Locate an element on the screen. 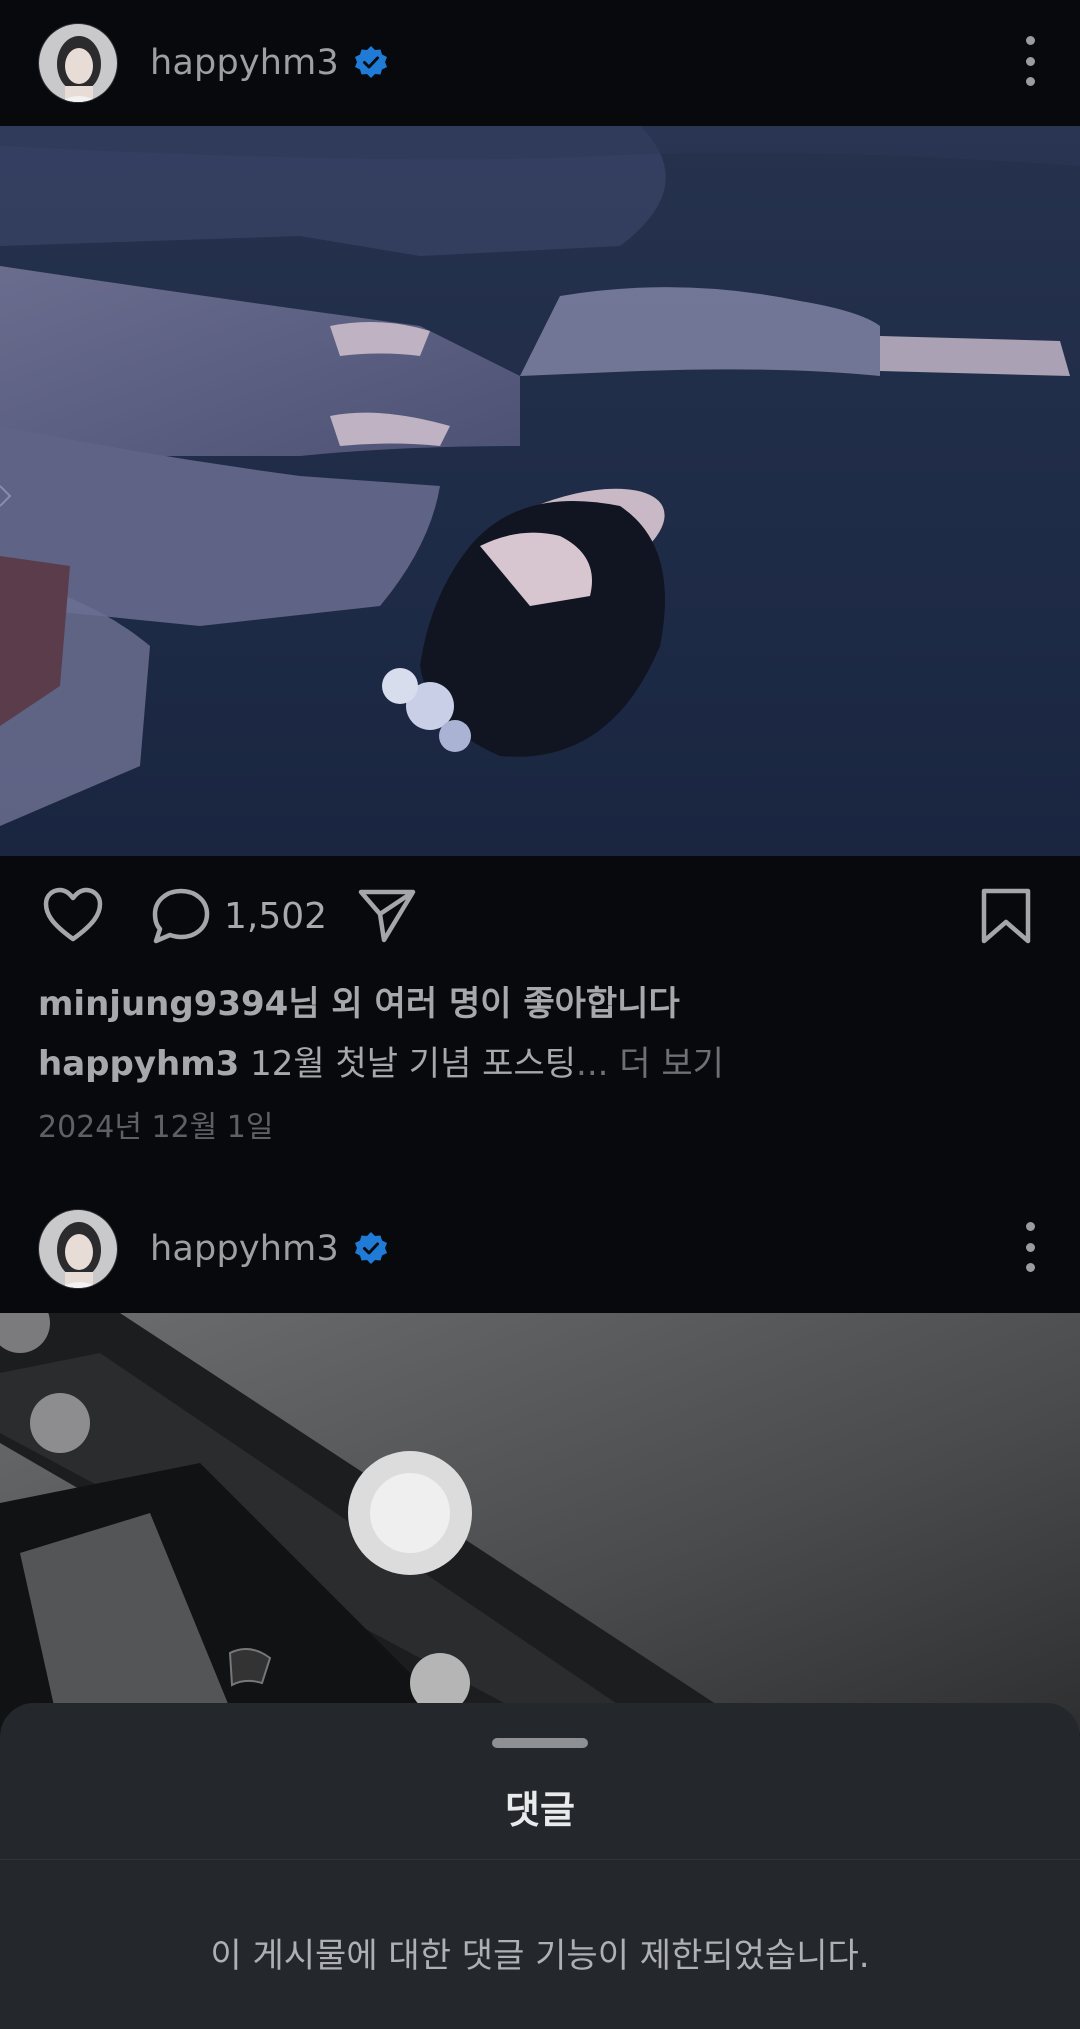 The width and height of the screenshot is (1080, 2029). send-icon is located at coordinates (387, 917).